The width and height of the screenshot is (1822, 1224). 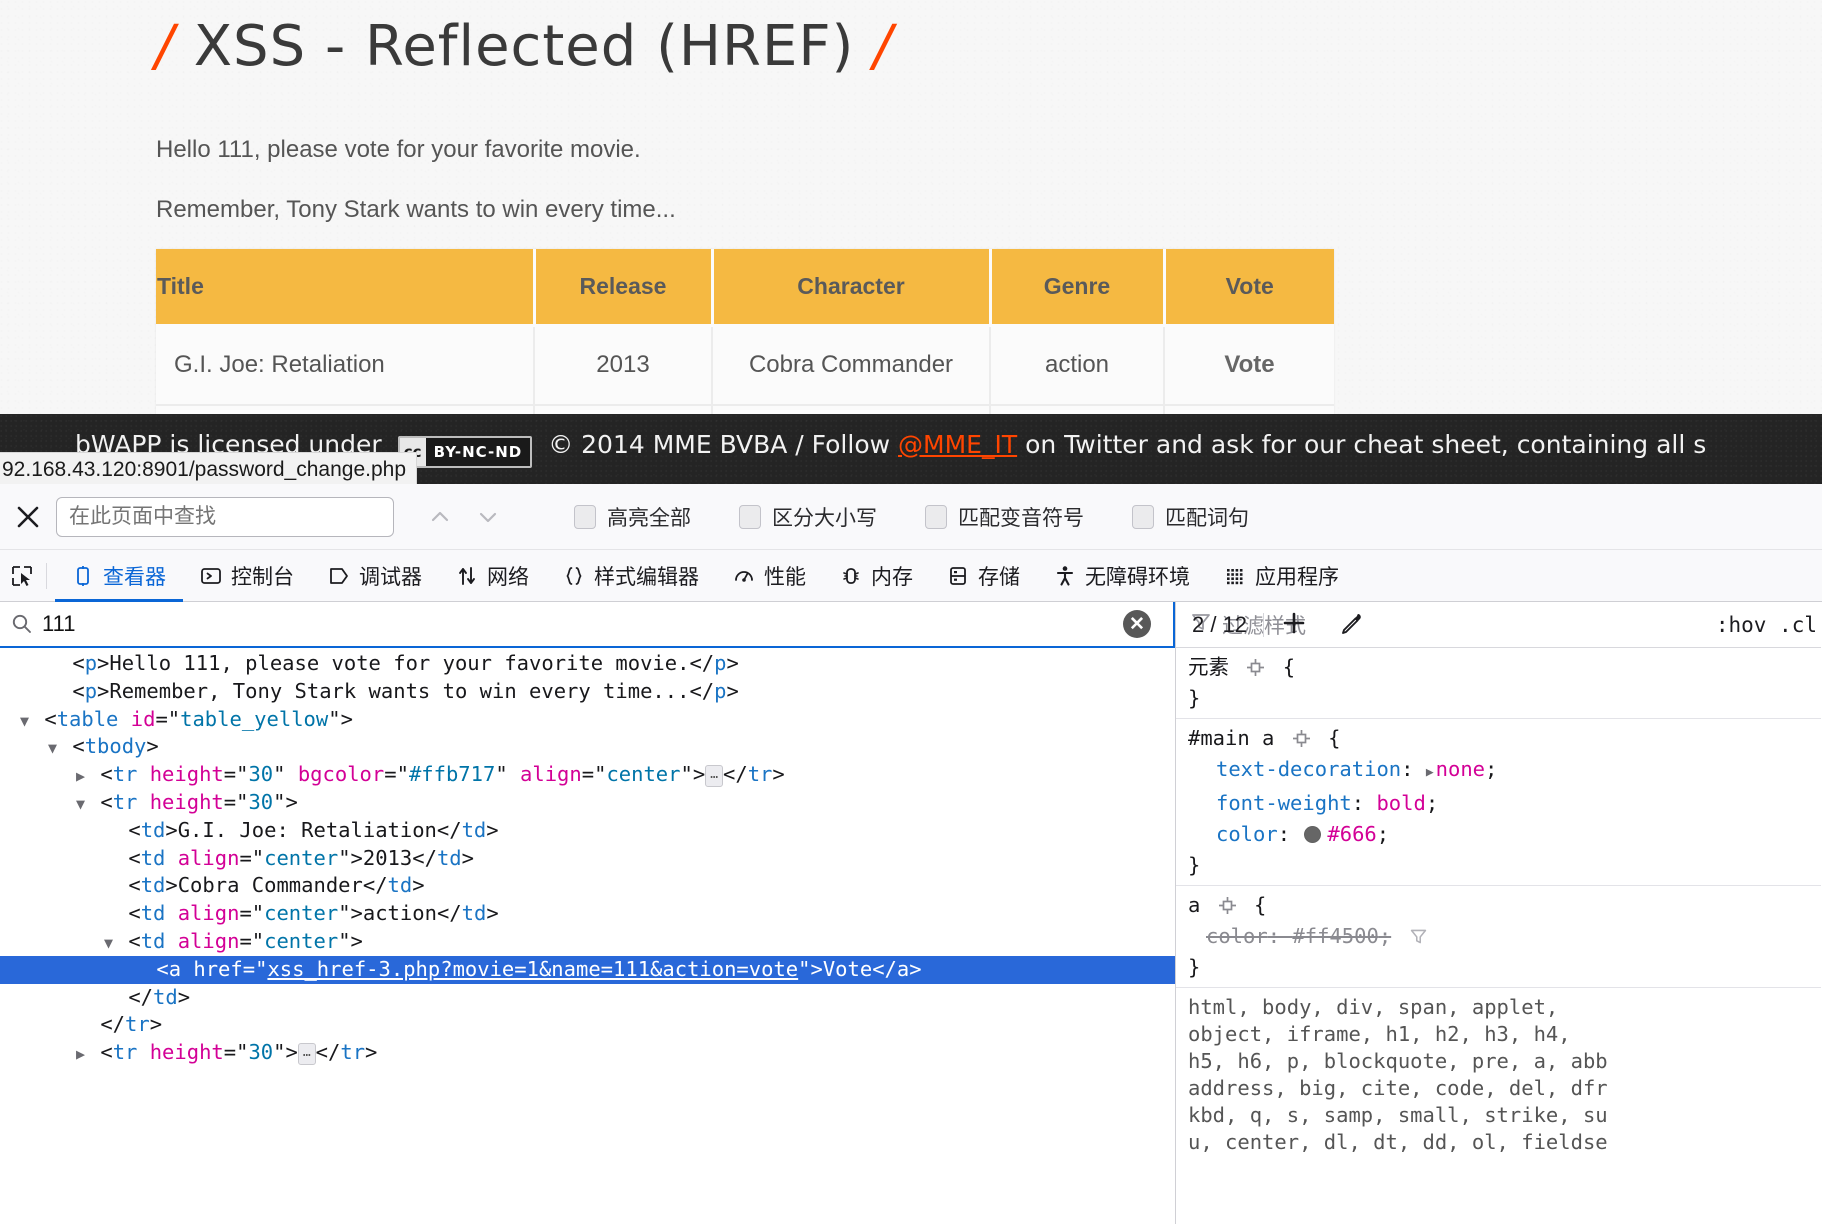 I want to click on markup-token-tag: tr, so click(x=125, y=1052).